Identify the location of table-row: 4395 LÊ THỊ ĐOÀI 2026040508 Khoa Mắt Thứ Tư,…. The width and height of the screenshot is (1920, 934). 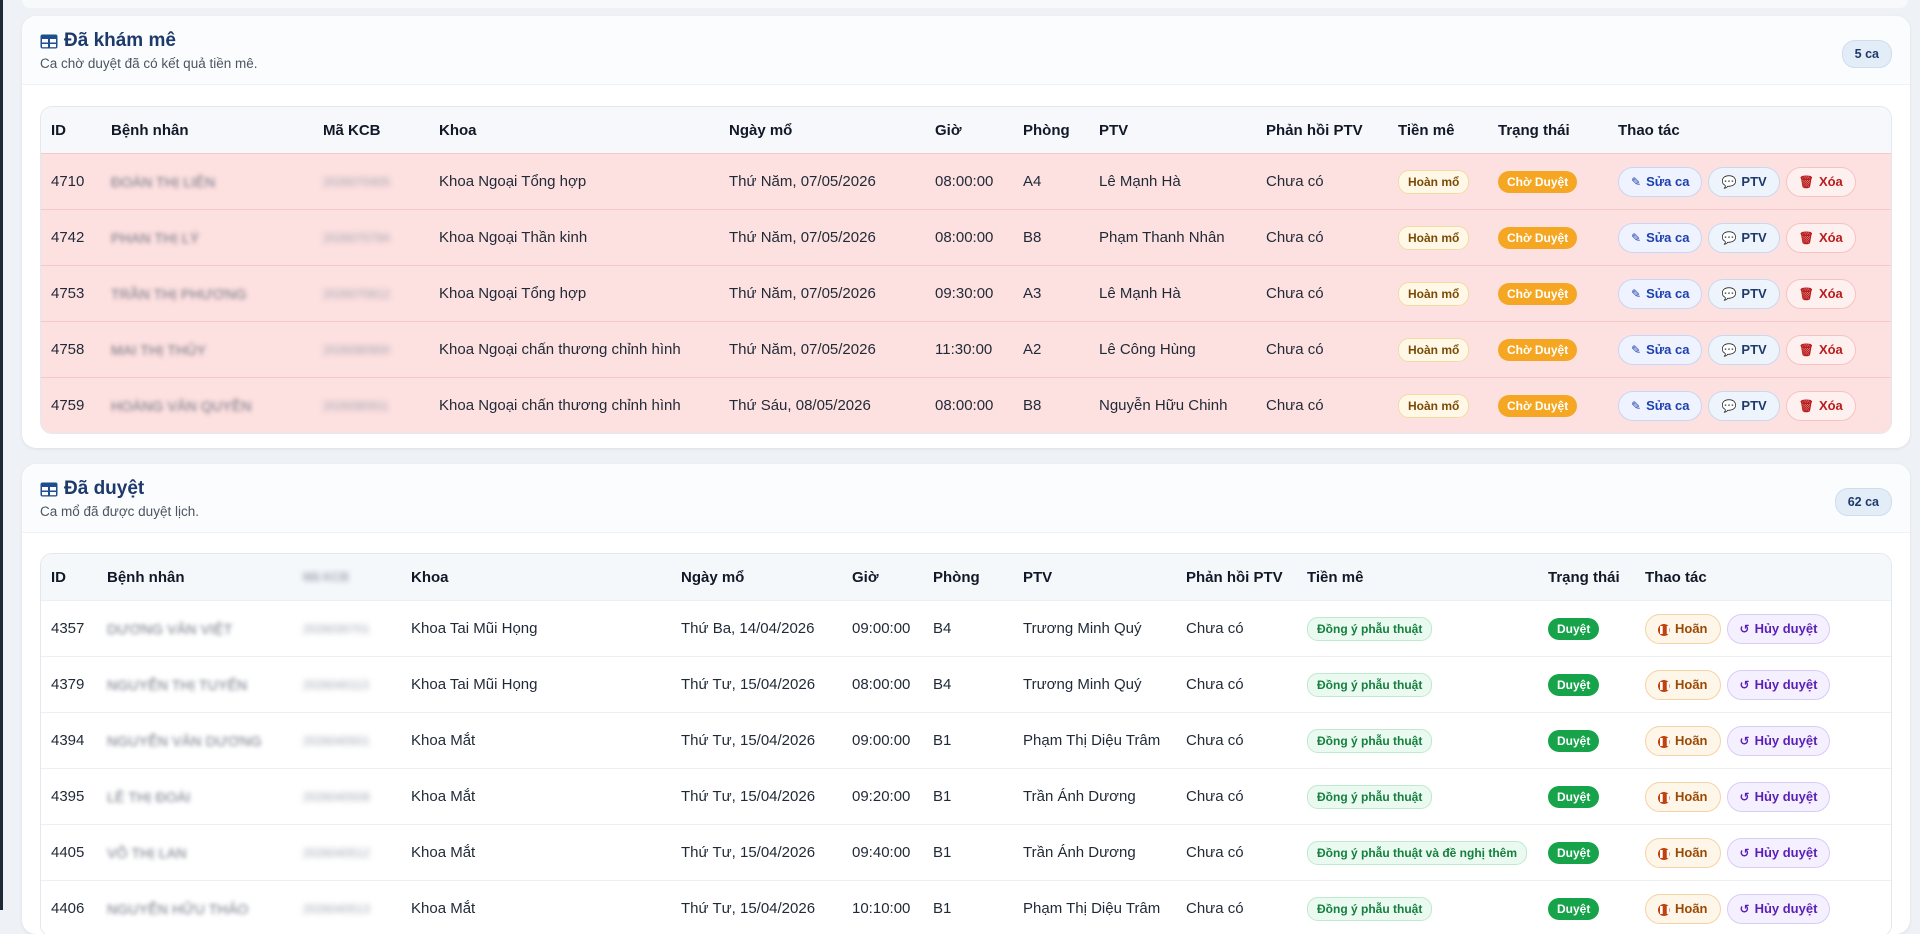
(966, 796).